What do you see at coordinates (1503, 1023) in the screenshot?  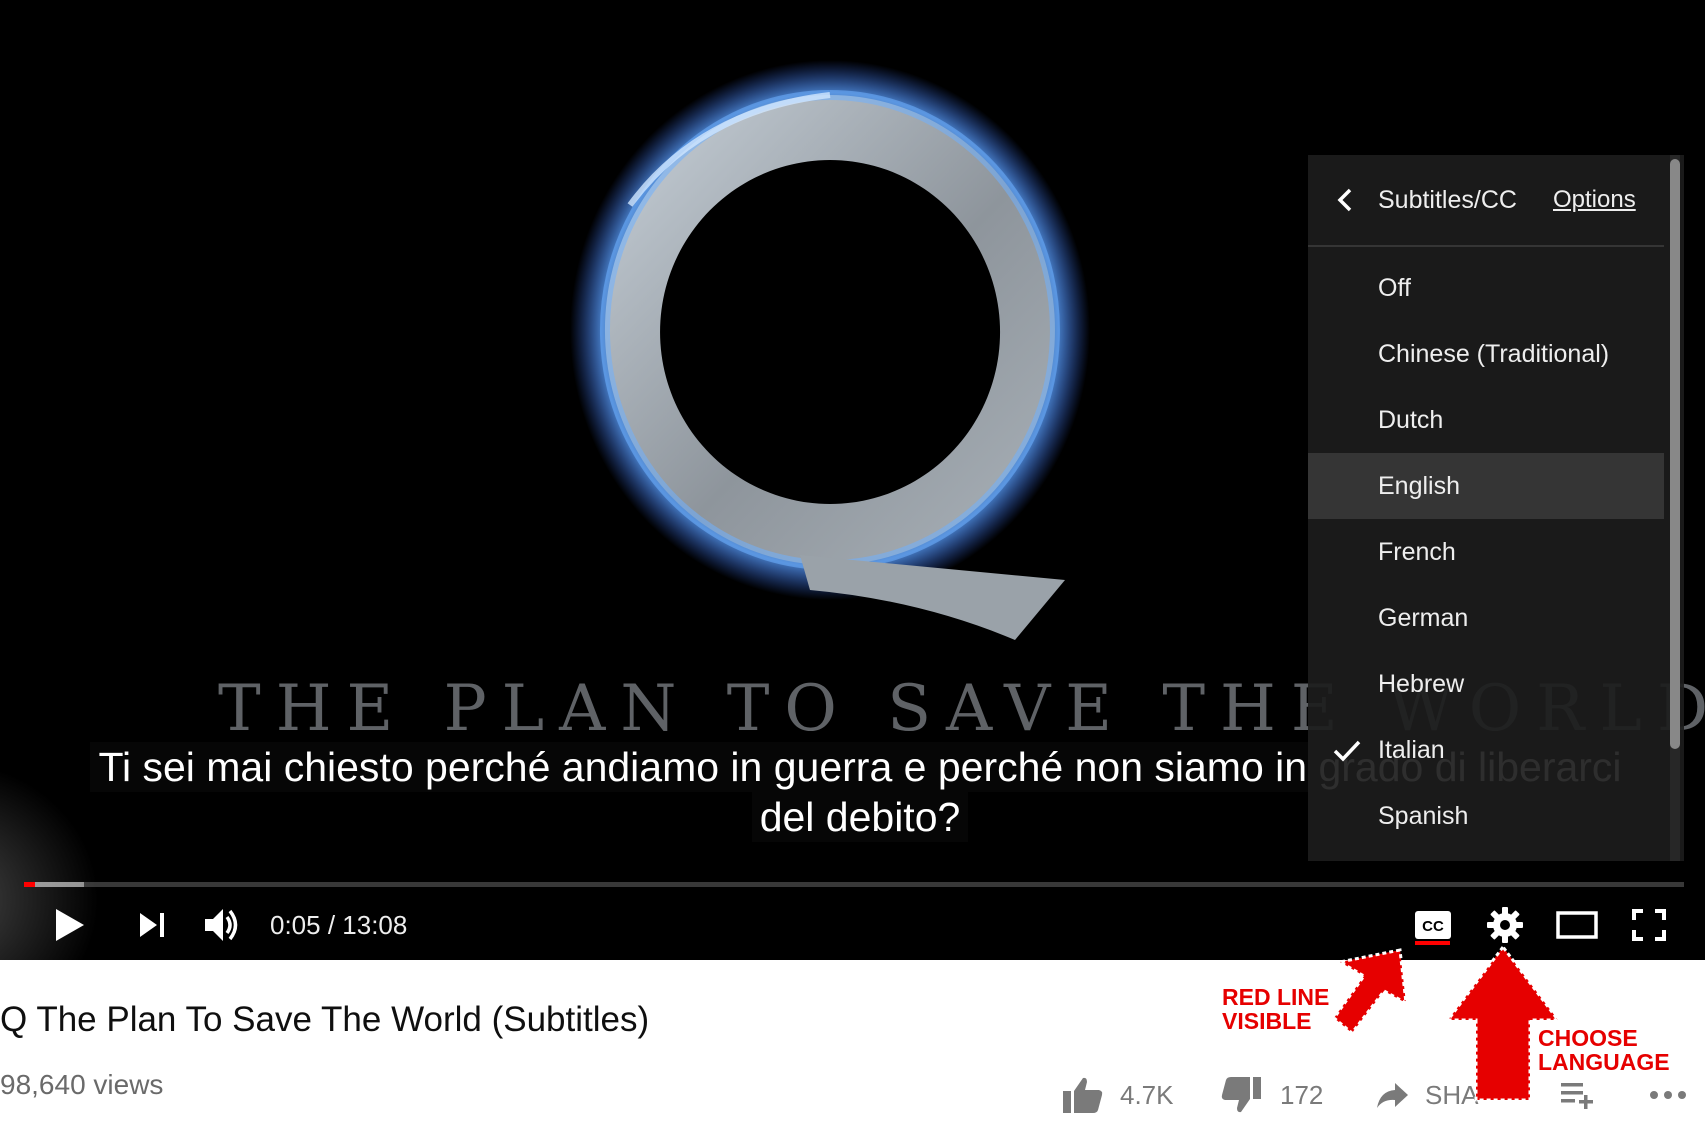 I see `arrow-to-gear-icon` at bounding box center [1503, 1023].